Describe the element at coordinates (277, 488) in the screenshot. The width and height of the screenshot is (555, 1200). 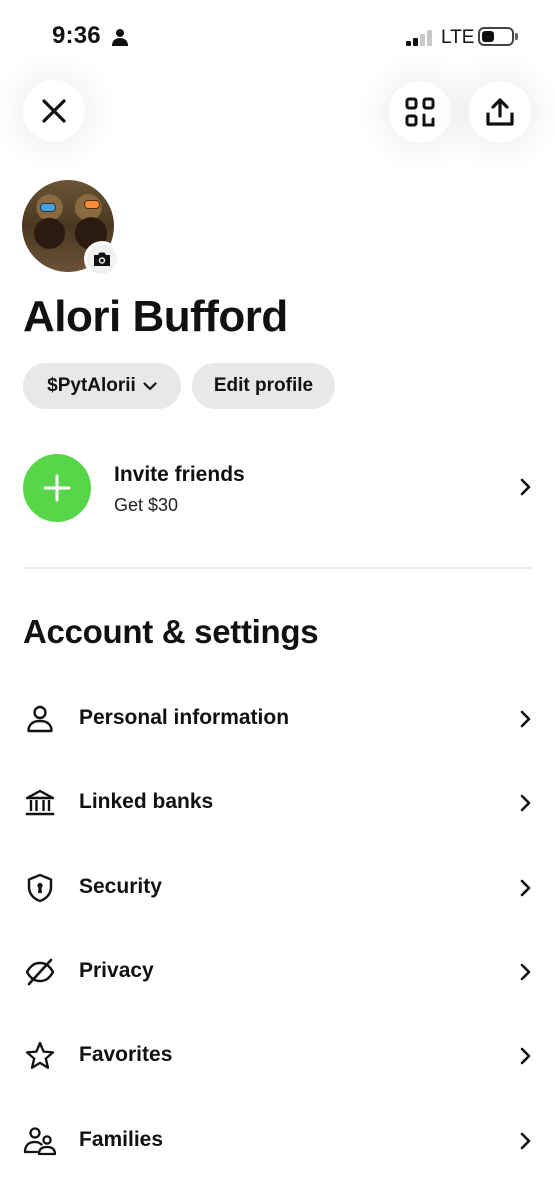
I see `invite-friends-row: Invite friends Get $30` at that location.